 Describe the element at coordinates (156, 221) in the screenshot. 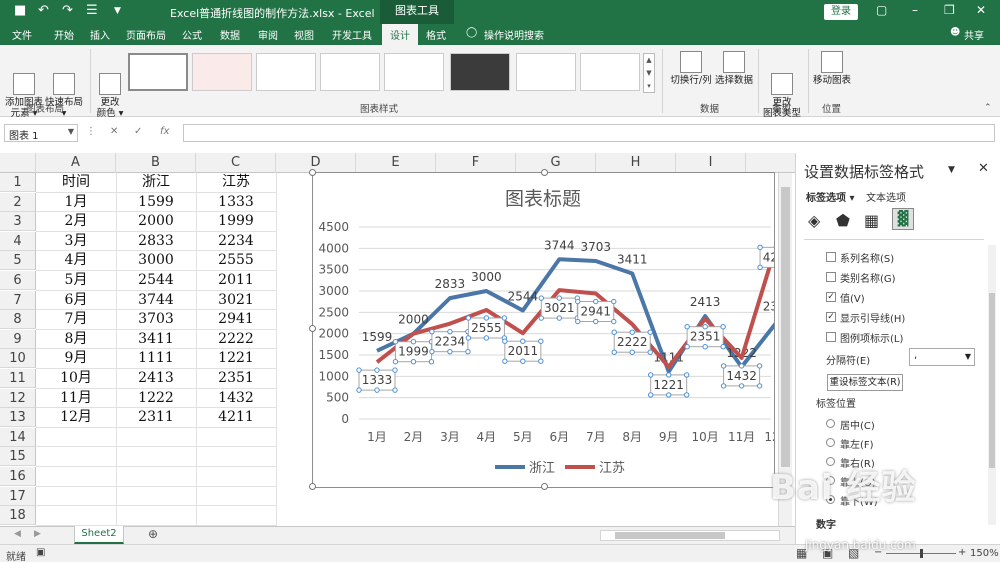

I see `table-cell: 2000` at that location.